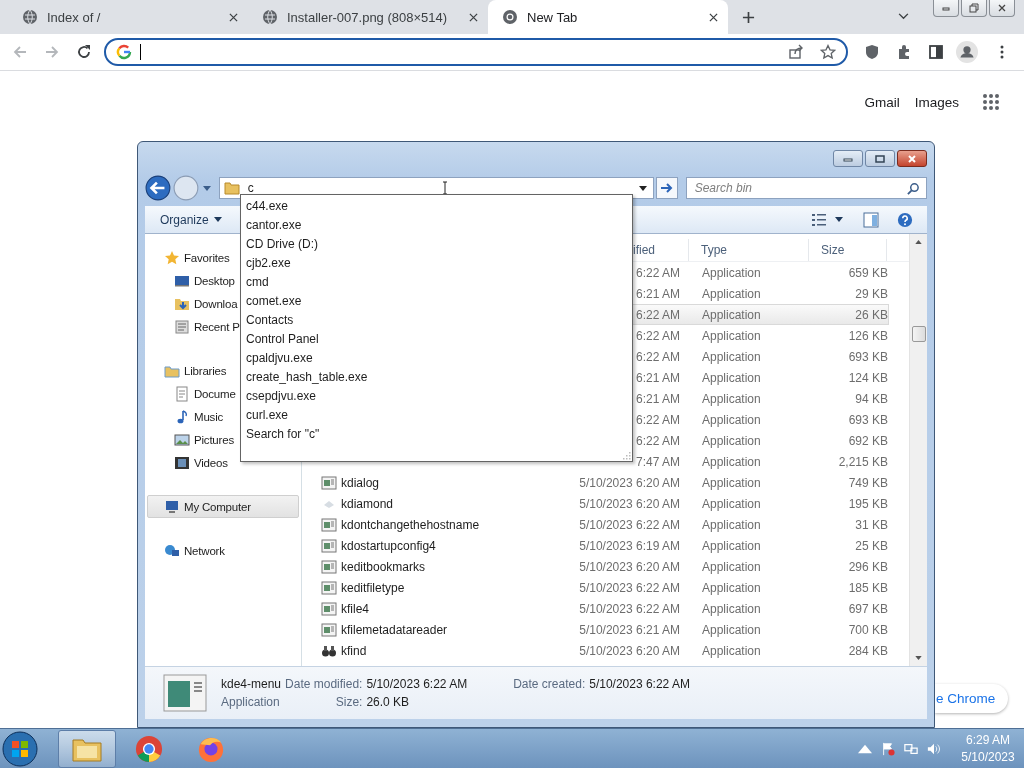 This screenshot has width=1024, height=768. I want to click on suggestion-item: Contacts, so click(270, 320).